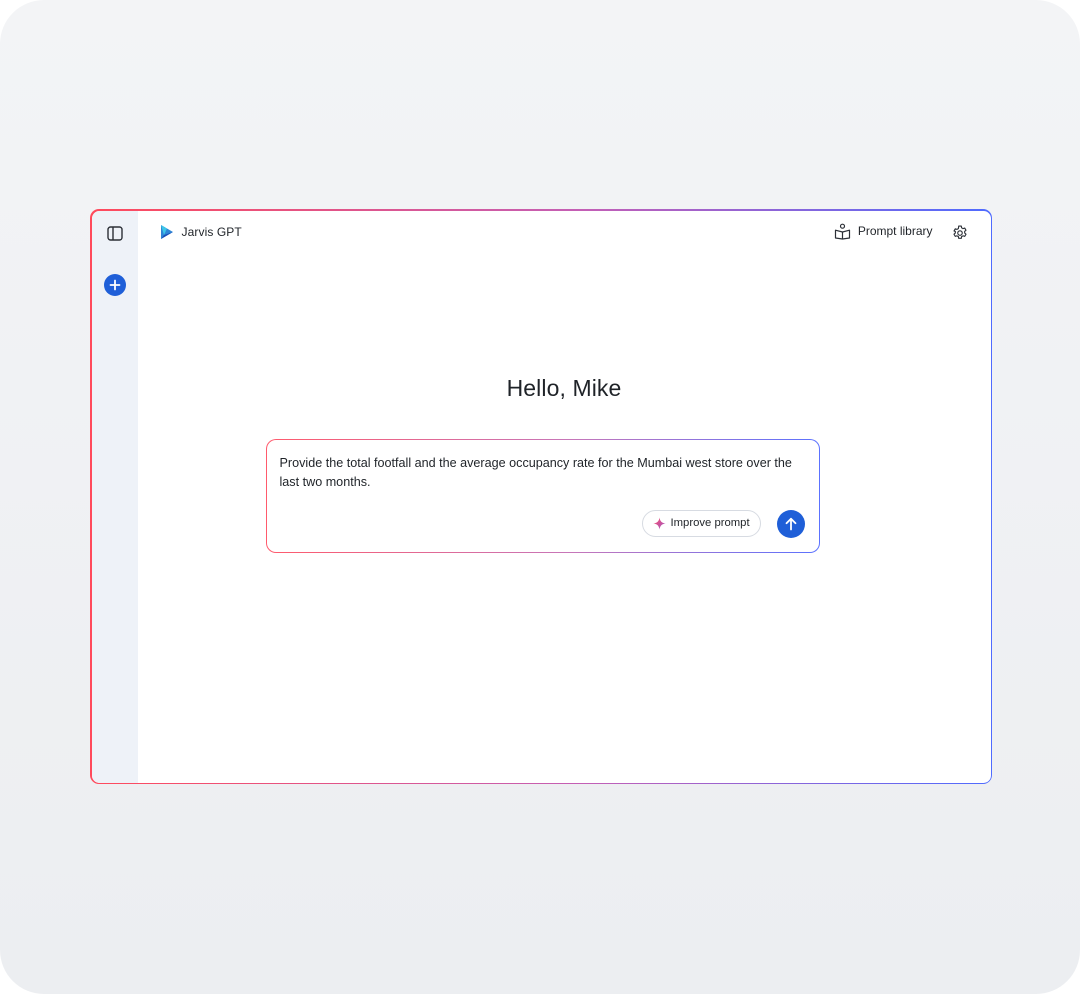 This screenshot has height=994, width=1080. I want to click on book-person-icon, so click(842, 231).